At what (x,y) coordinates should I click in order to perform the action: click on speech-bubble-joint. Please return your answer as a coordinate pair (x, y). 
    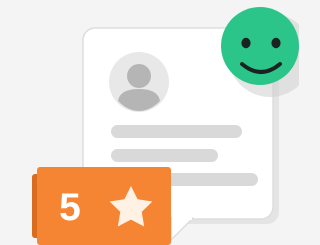
    Looking at the image, I should click on (182, 217).